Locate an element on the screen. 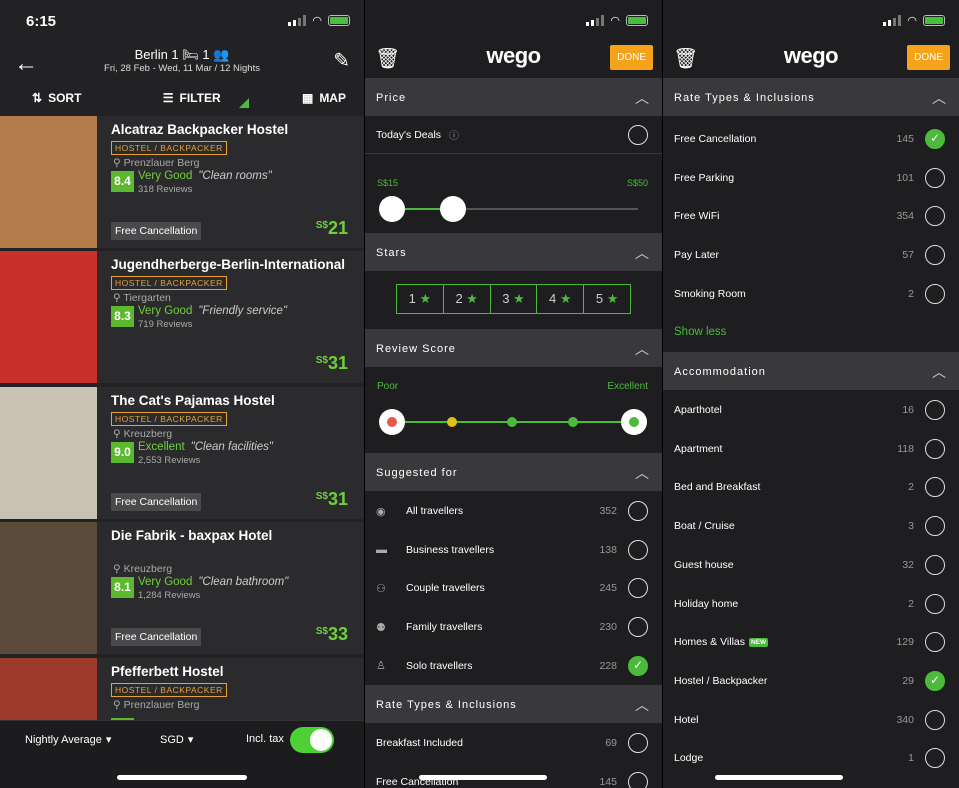 This screenshot has height=788, width=959. sort-button: ⇅ SORT is located at coordinates (56, 98).